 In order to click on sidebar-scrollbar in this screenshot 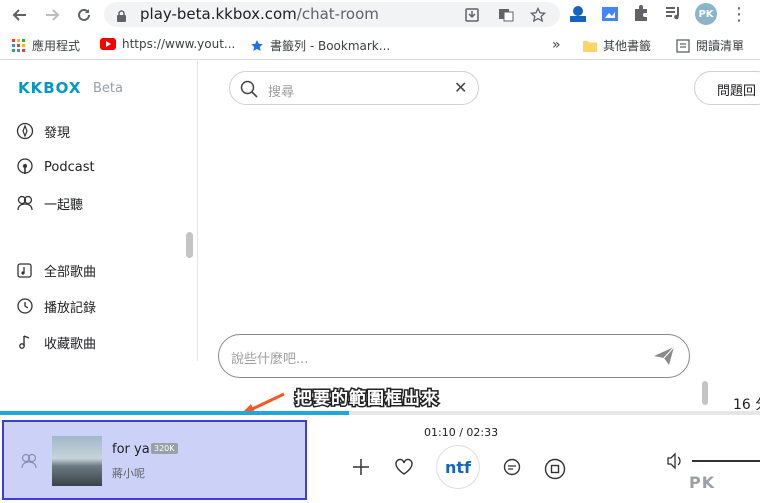, I will do `click(189, 245)`.